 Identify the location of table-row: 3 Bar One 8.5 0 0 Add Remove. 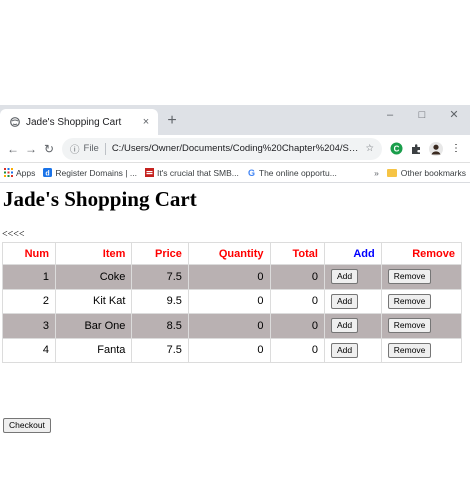
(232, 326).